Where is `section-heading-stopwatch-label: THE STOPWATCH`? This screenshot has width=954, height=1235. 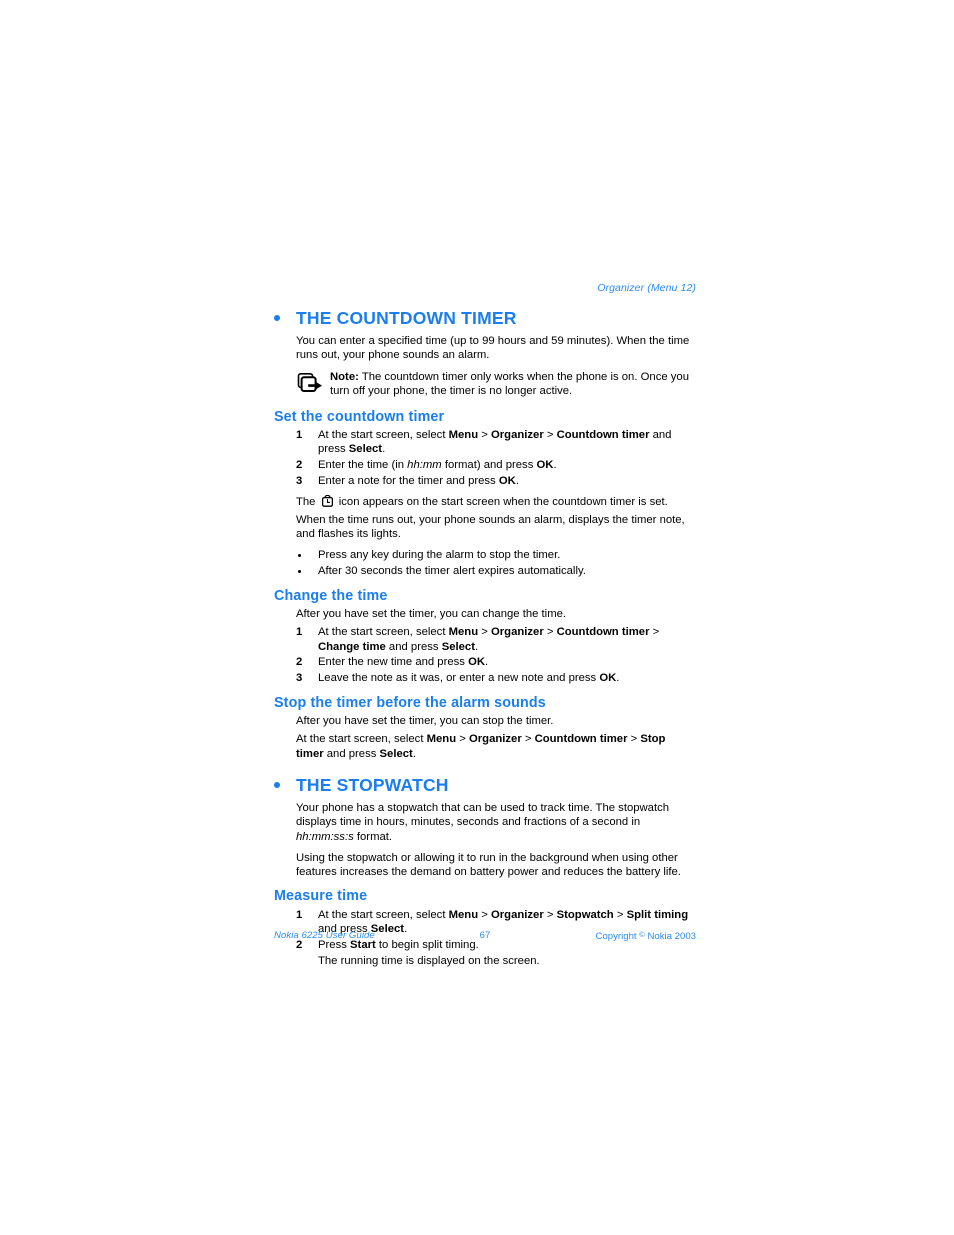
section-heading-stopwatch-label: THE STOPWATCH is located at coordinates (372, 784).